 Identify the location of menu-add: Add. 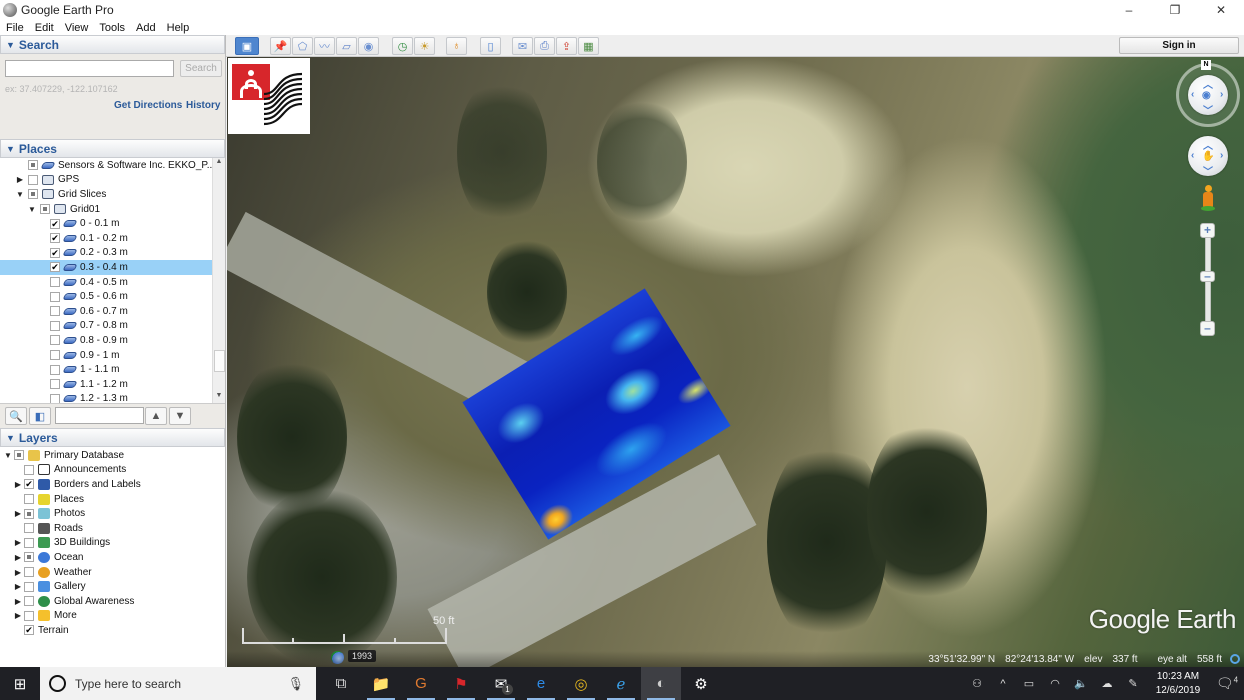
(145, 28).